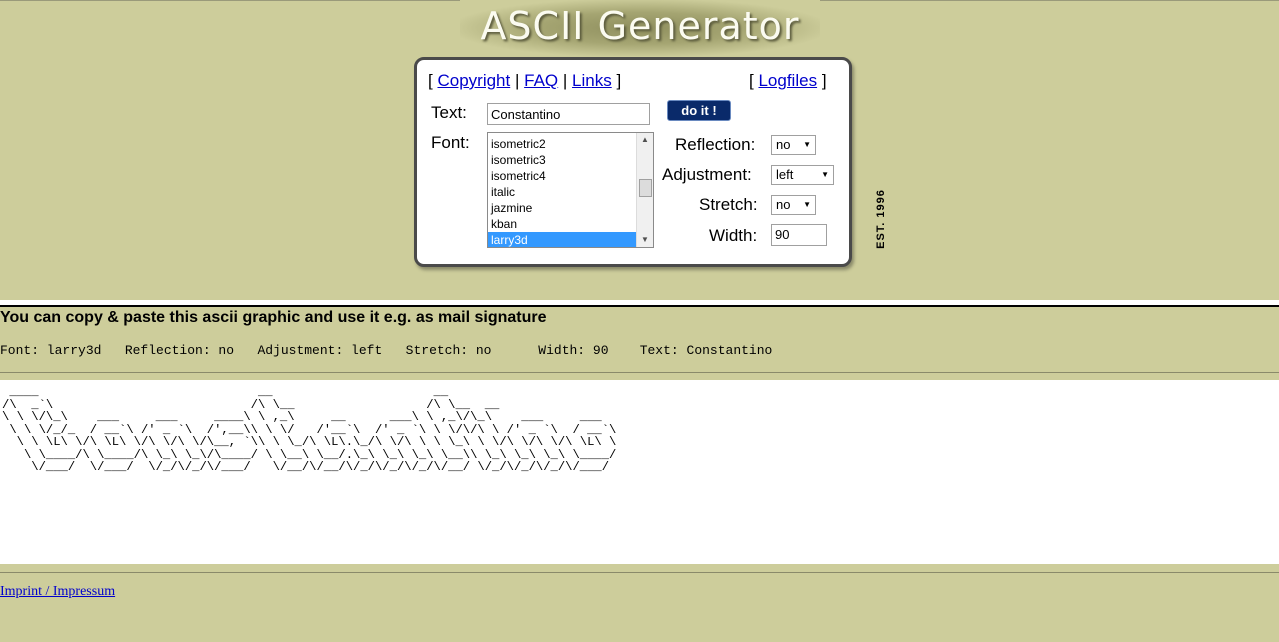 The image size is (1279, 642). I want to click on font-option: isometric2, so click(562, 144).